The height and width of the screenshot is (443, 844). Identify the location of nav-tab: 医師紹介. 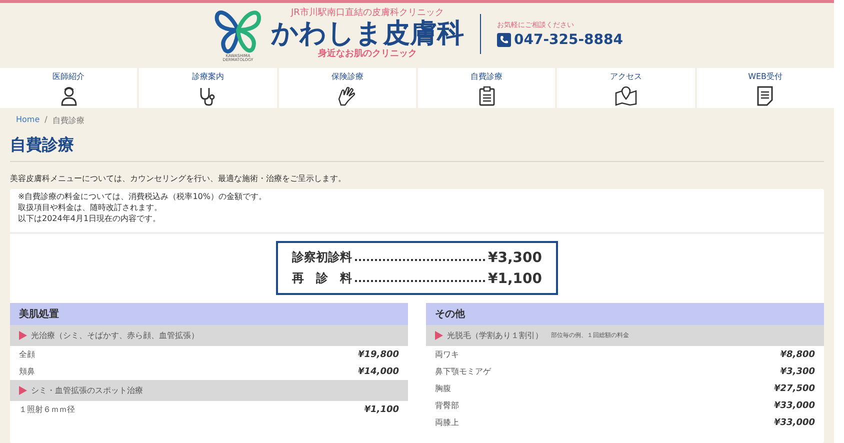
(69, 88).